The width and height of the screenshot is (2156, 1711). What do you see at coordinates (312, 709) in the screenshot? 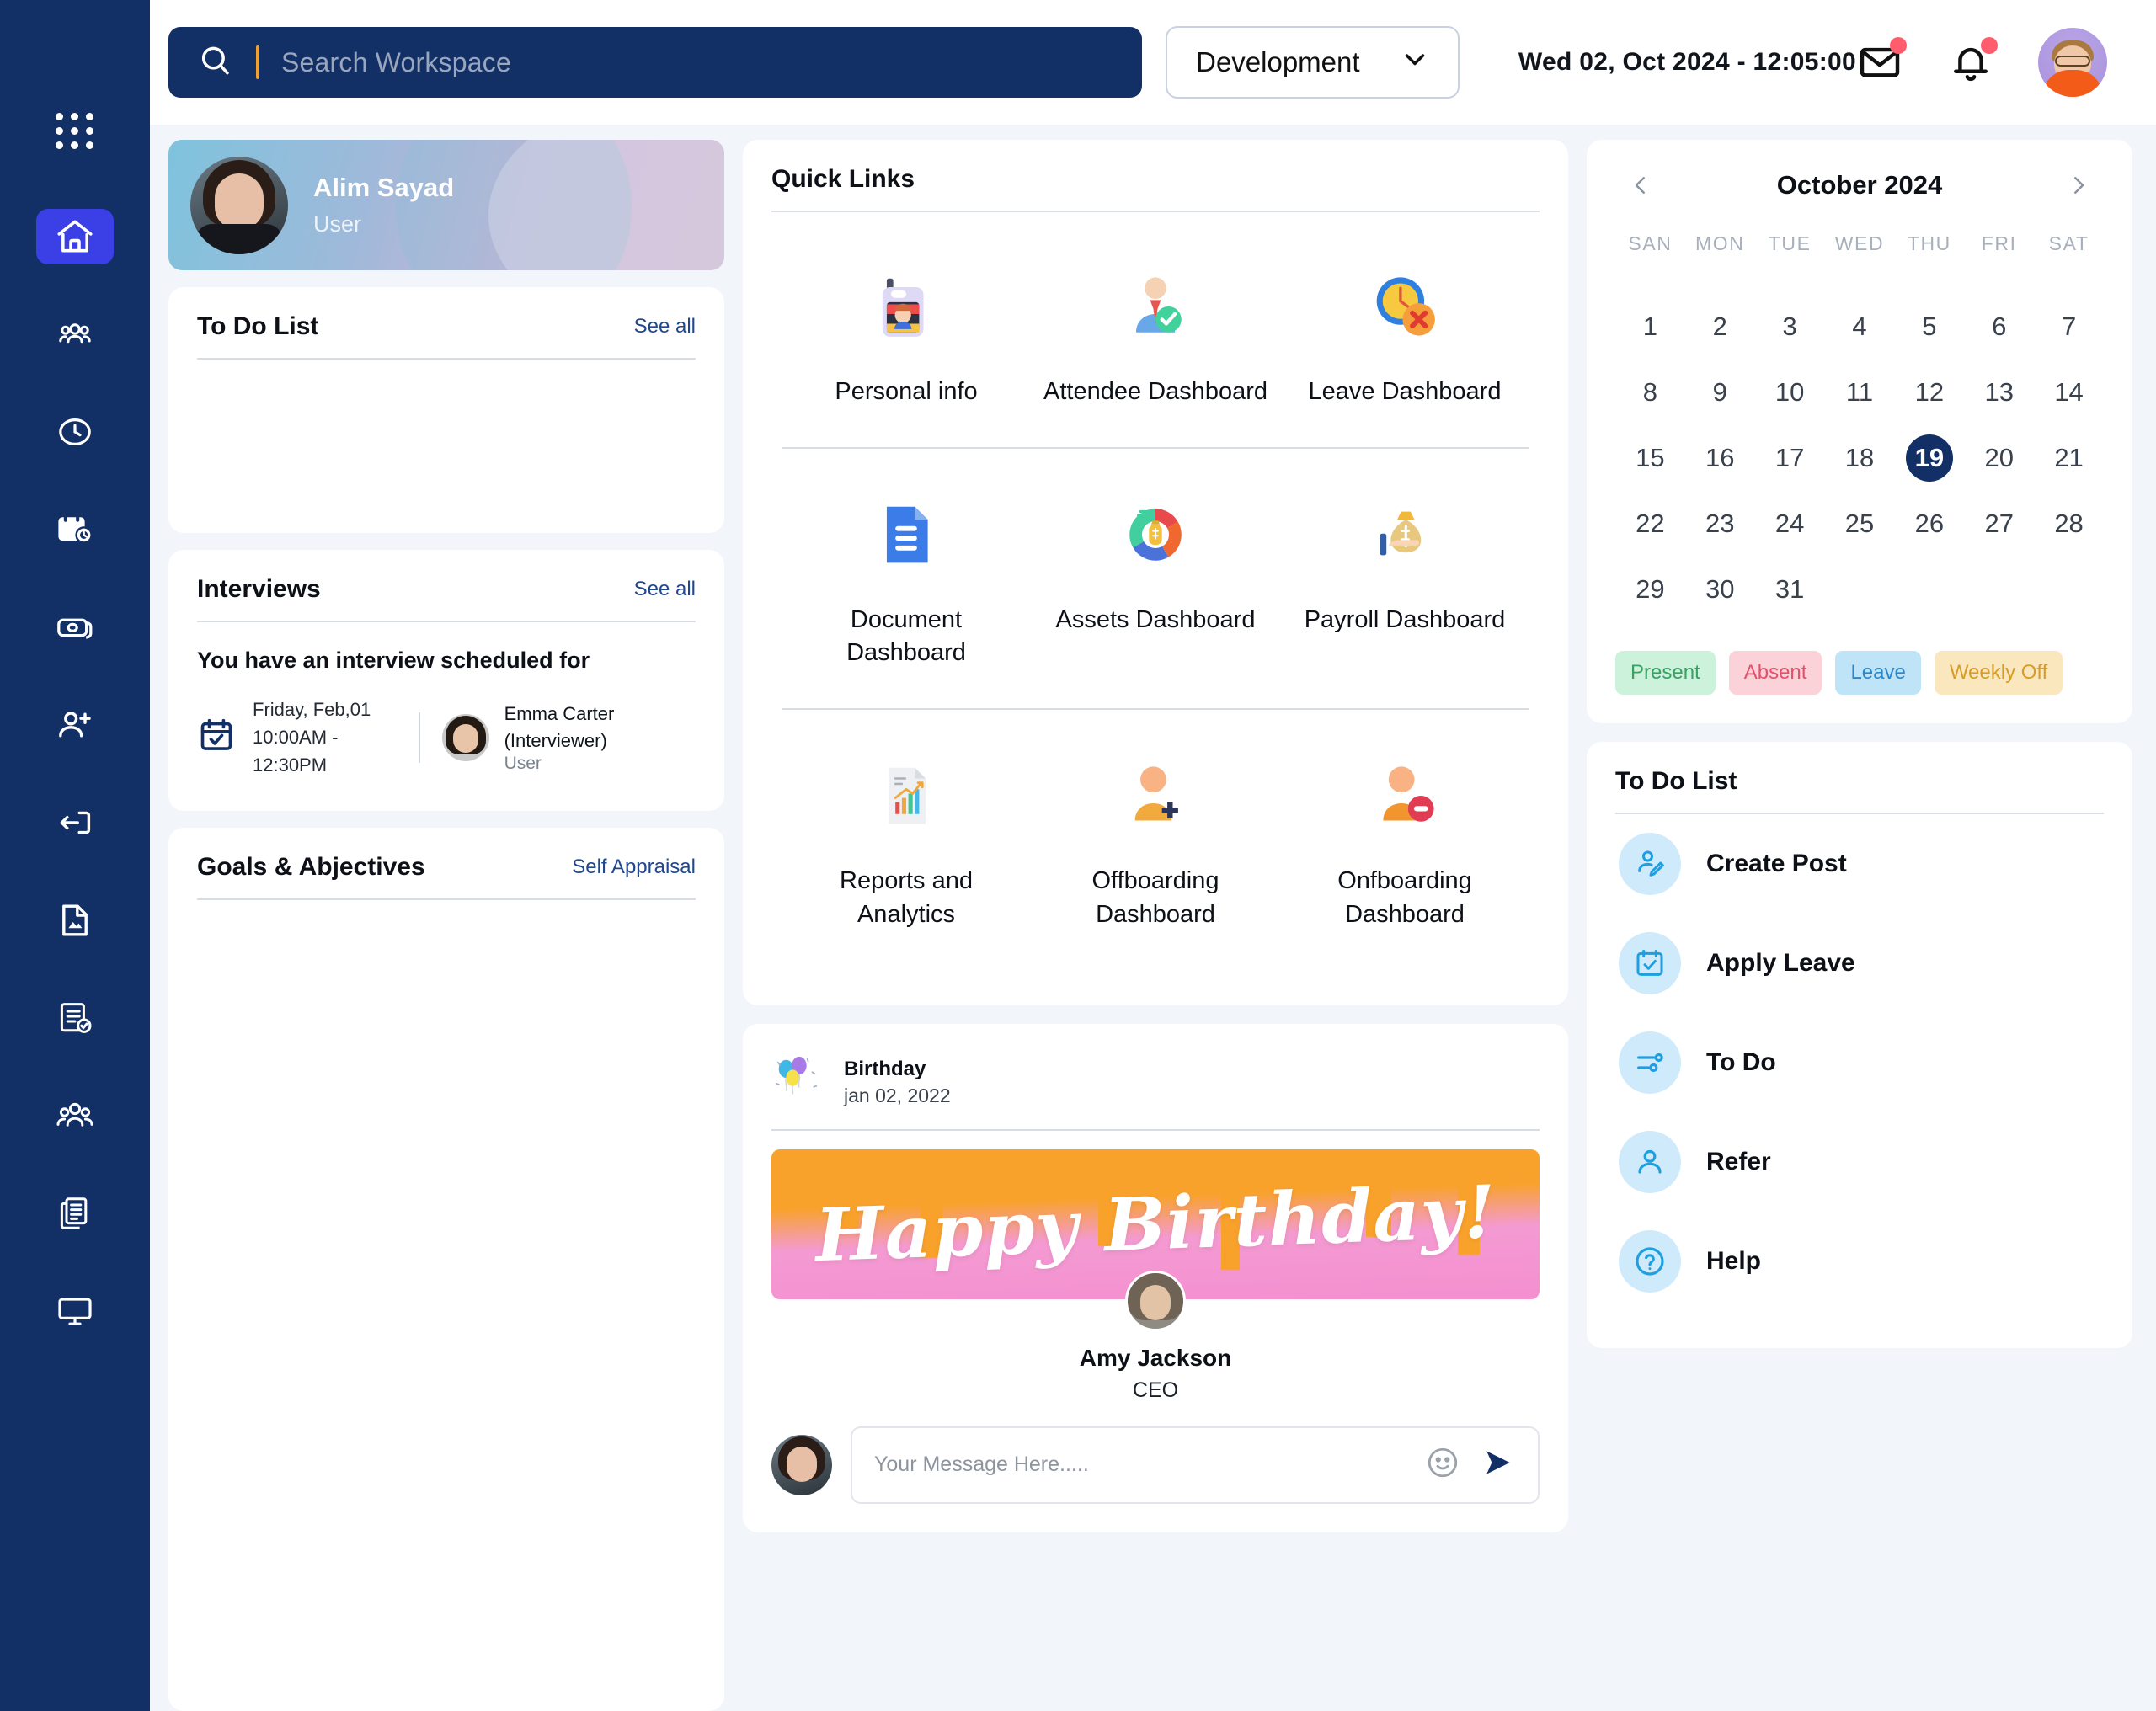
I see `interview-date: Friday, Feb,01` at bounding box center [312, 709].